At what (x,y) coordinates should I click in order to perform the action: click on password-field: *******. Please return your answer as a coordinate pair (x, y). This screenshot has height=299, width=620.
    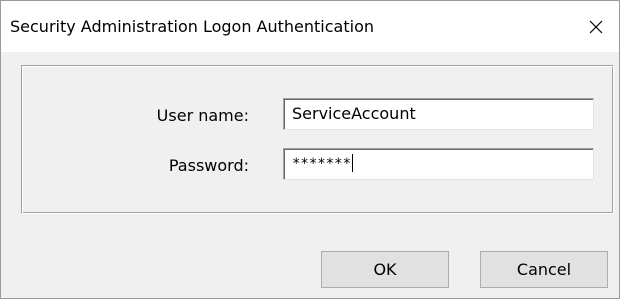
    Looking at the image, I should click on (438, 164).